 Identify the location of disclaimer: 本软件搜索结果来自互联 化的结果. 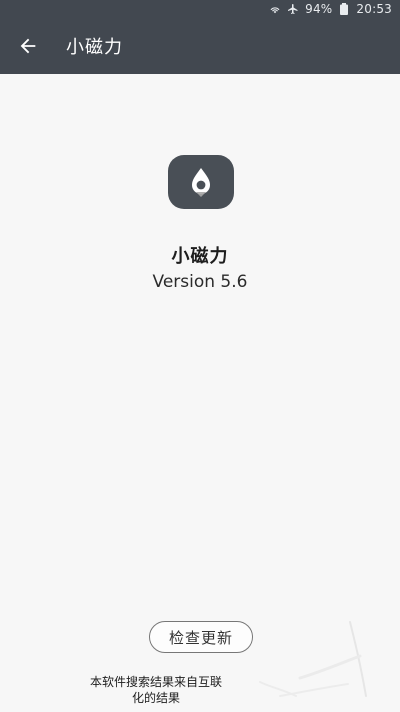
(156, 690).